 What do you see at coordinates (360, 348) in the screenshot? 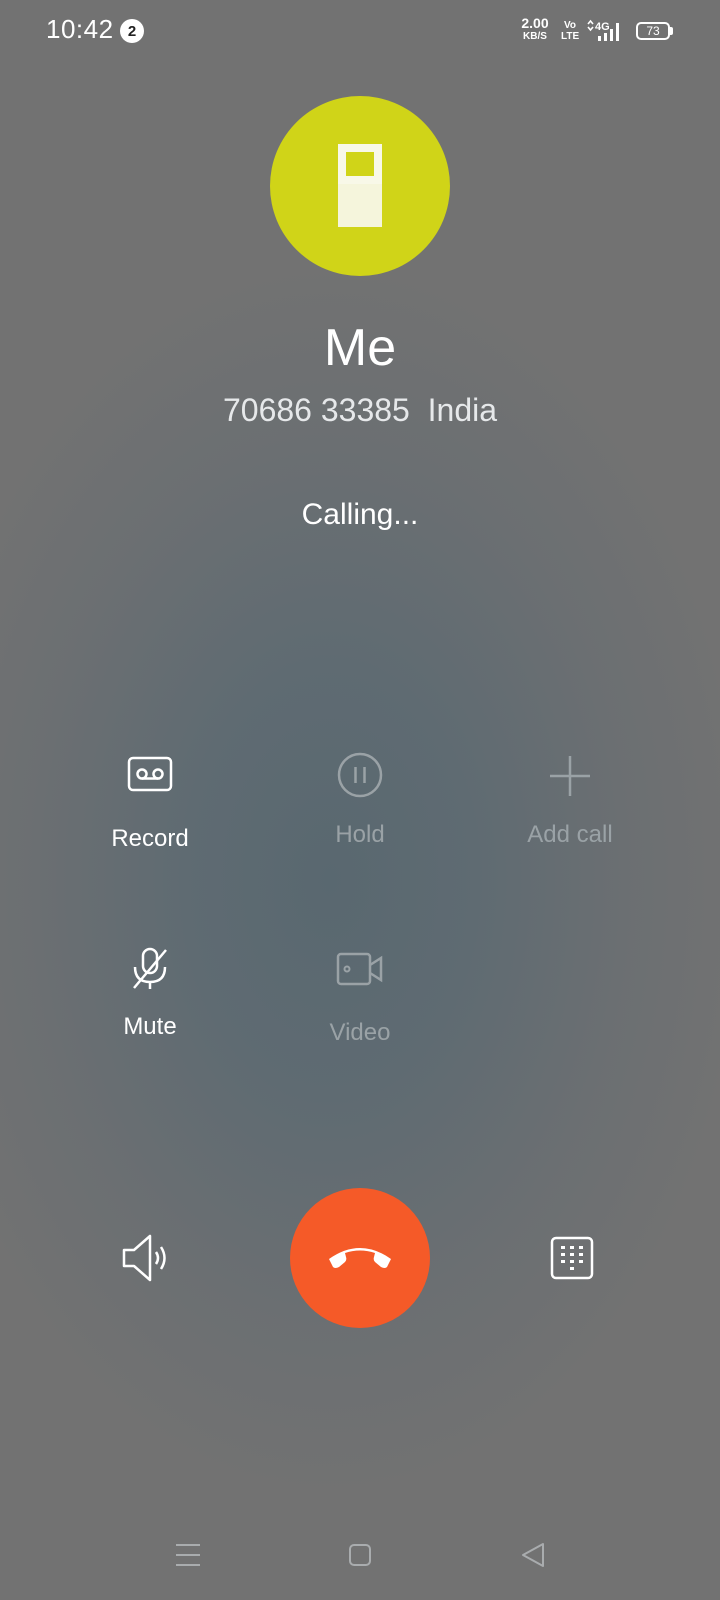
I see `contact-name: Me` at bounding box center [360, 348].